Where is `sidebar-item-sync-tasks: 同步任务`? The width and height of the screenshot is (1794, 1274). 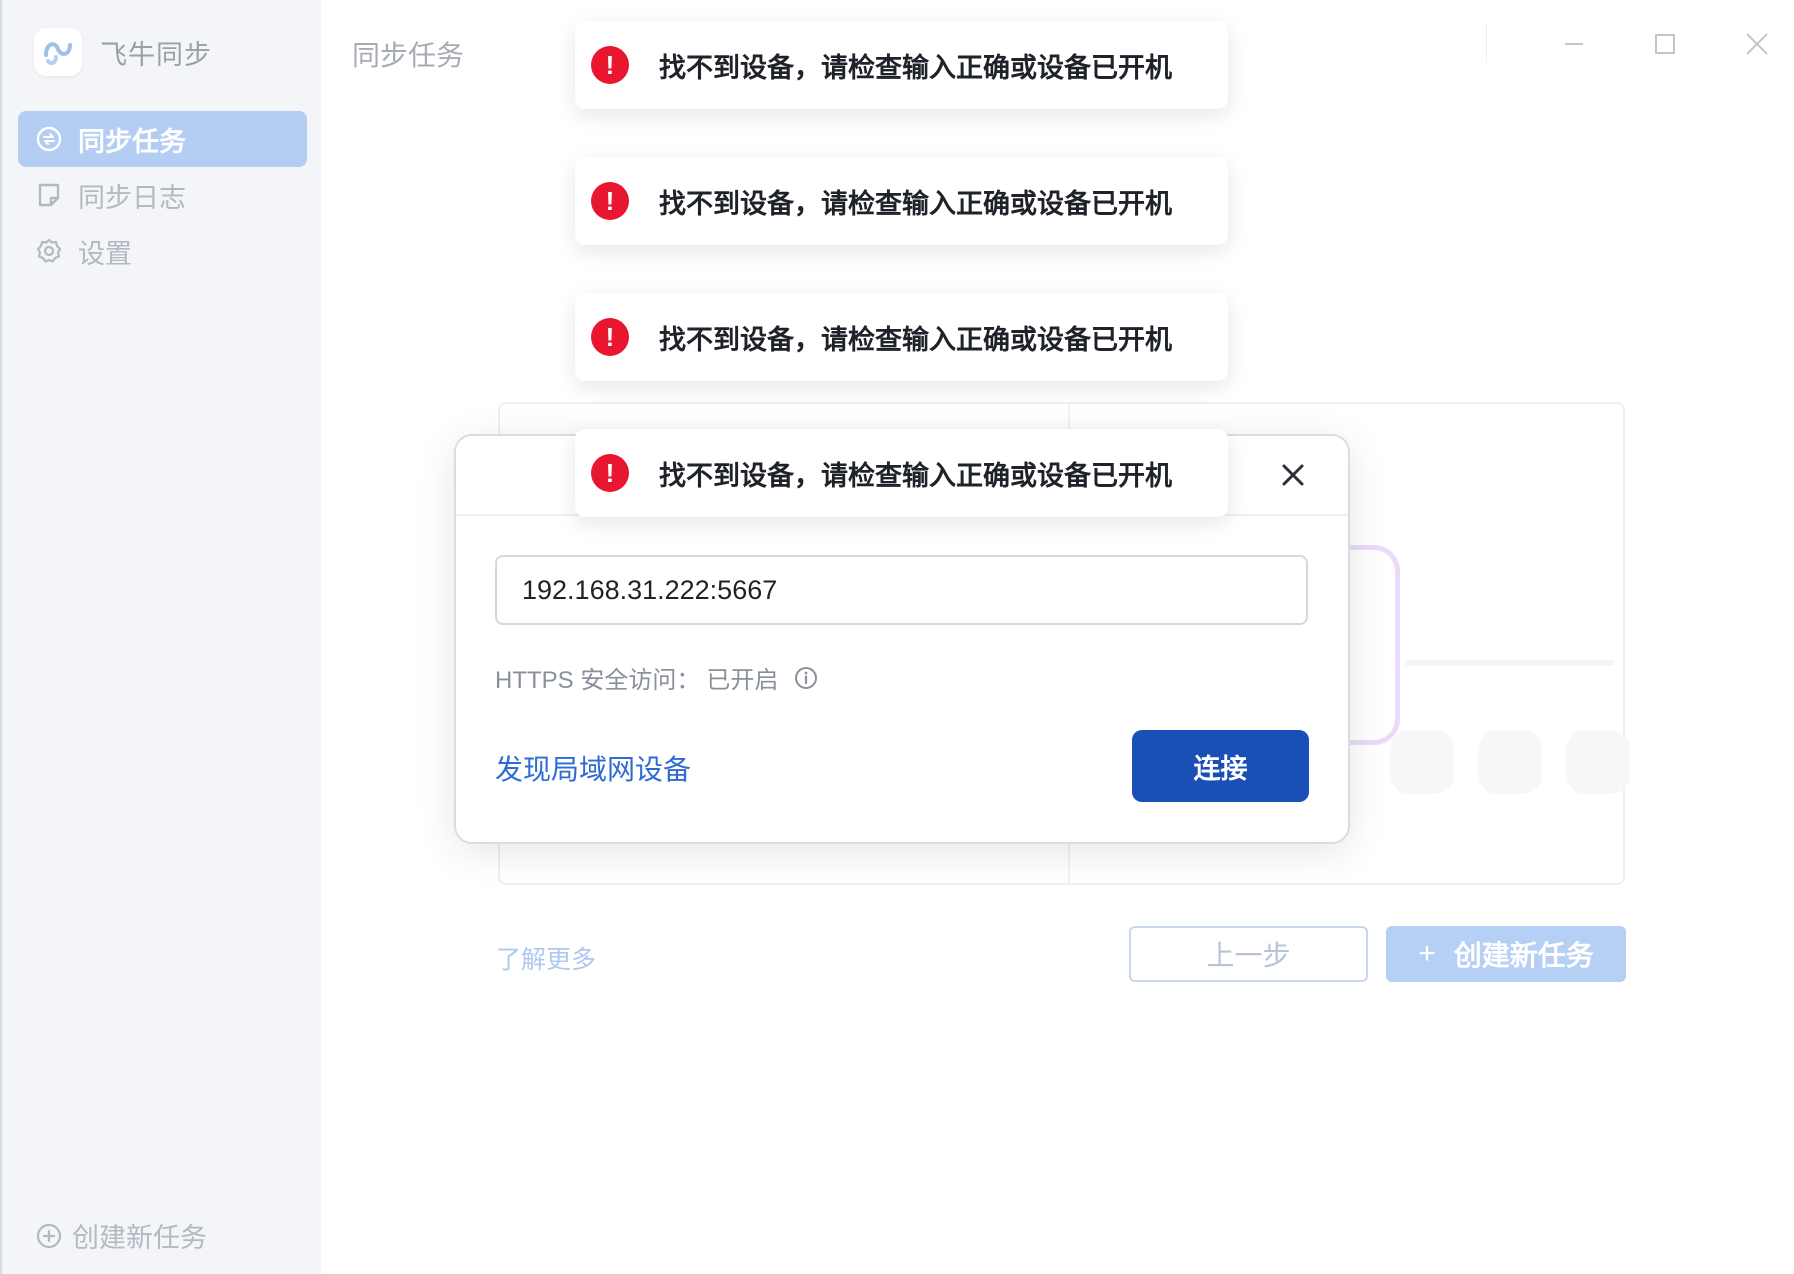
sidebar-item-sync-tasks: 同步任务 is located at coordinates (162, 139).